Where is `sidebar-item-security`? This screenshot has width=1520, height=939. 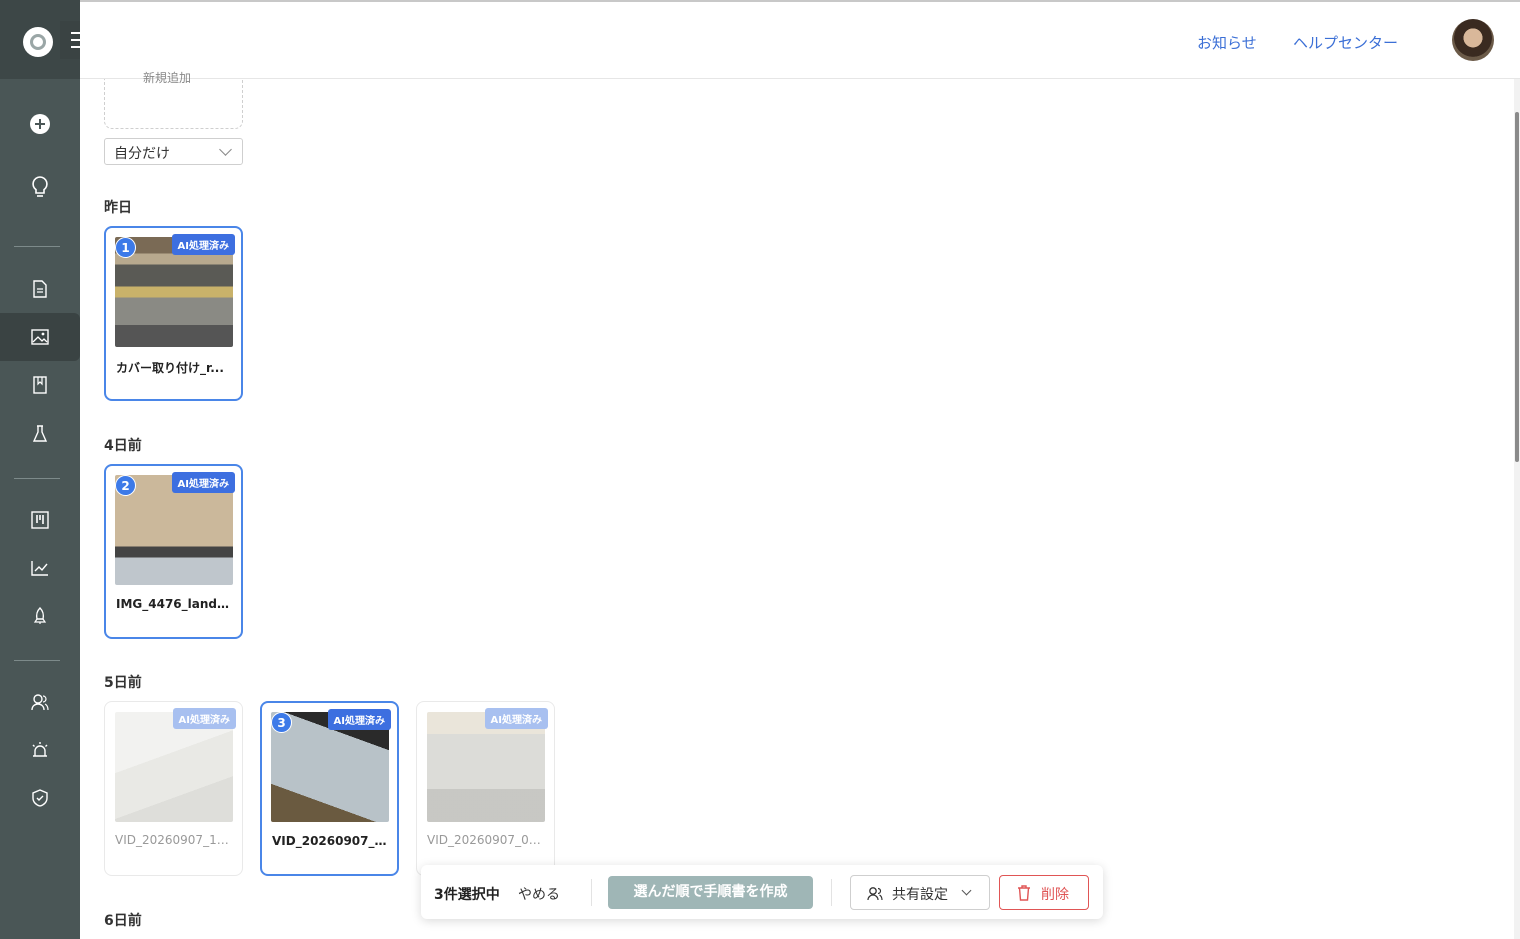 sidebar-item-security is located at coordinates (40, 798).